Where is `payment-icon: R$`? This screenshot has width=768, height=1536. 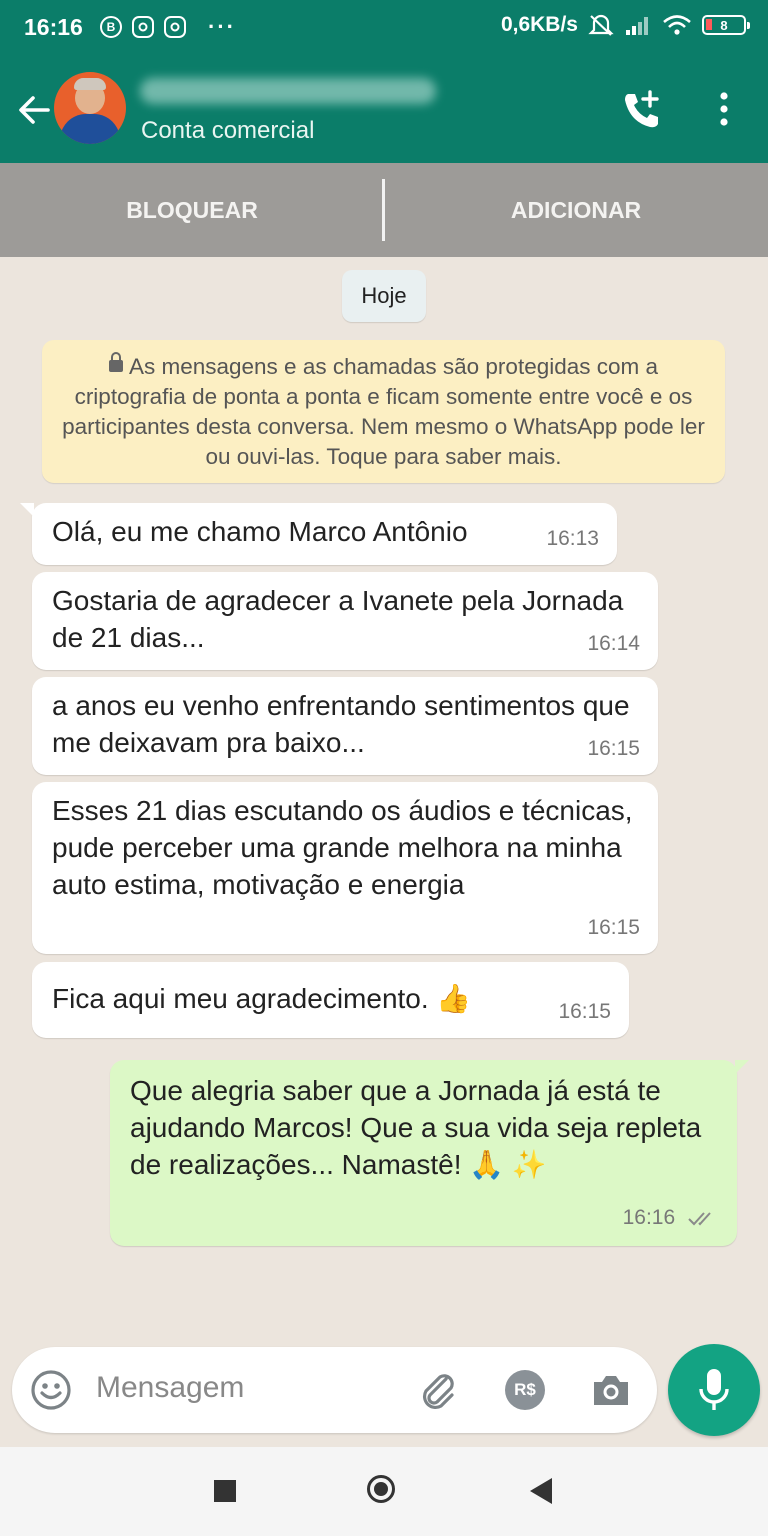 payment-icon: R$ is located at coordinates (525, 1390).